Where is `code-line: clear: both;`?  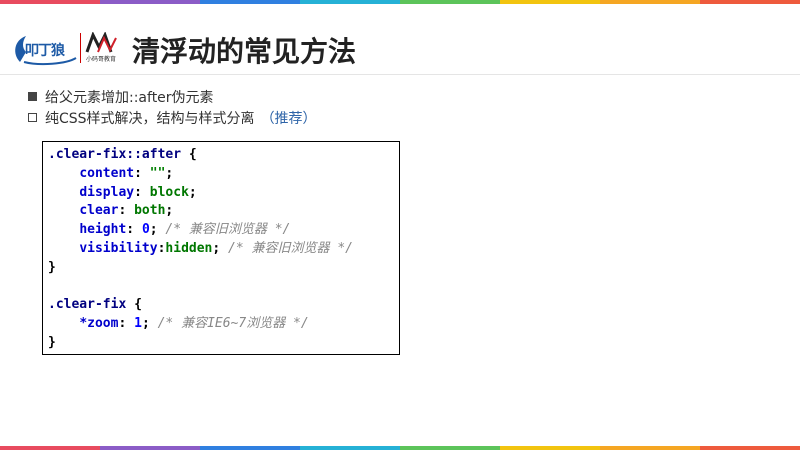
code-line: clear: both; is located at coordinates (126, 211).